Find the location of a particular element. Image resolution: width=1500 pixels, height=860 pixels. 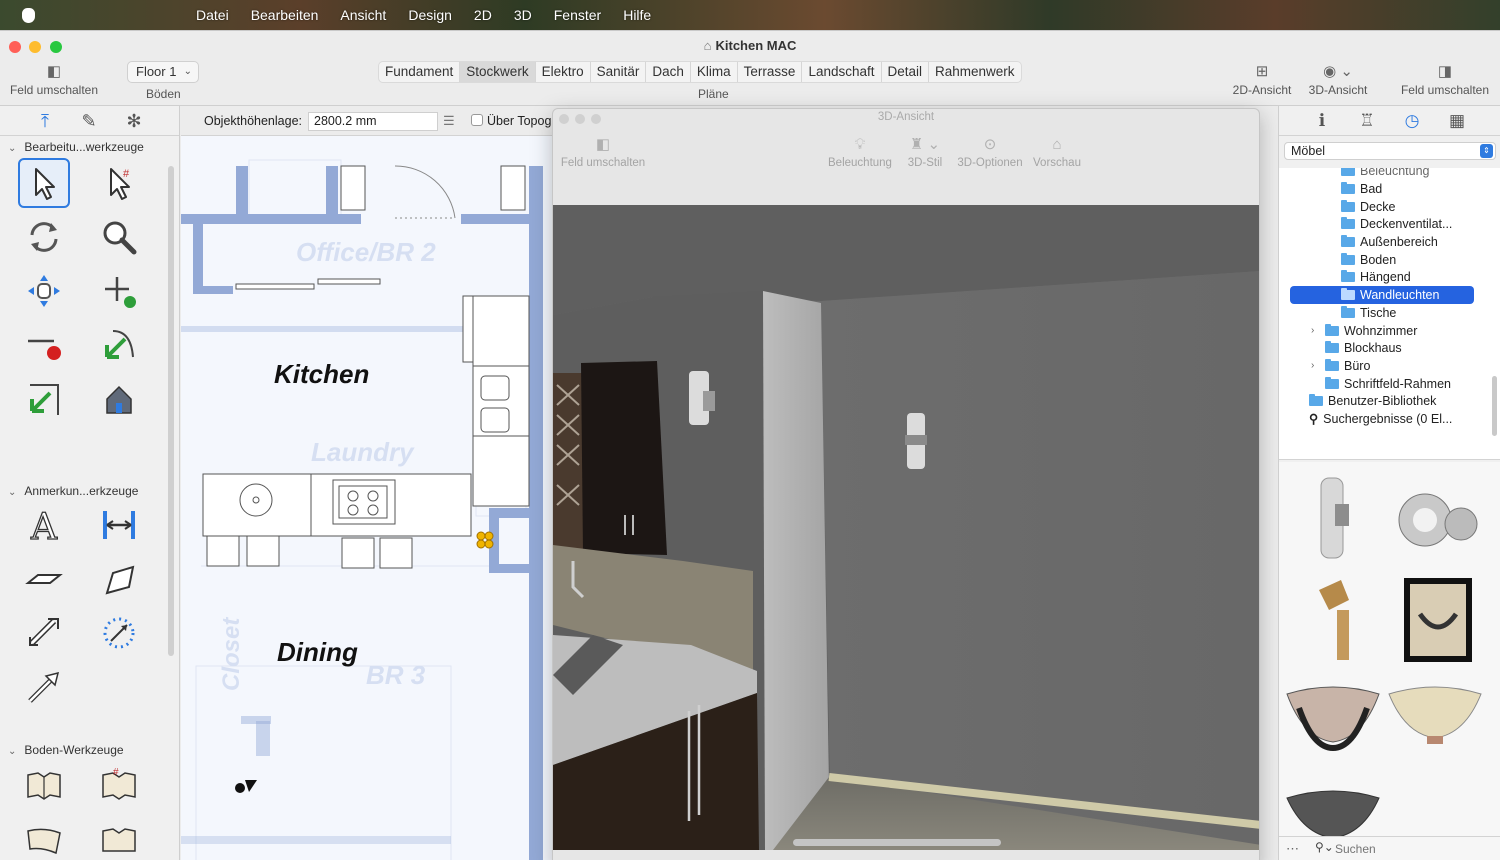

marker-icon is located at coordinates (120, 580).